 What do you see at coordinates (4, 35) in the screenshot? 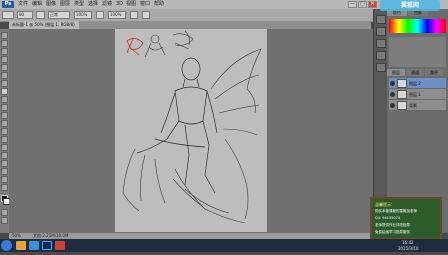
I see `move-tool-icon` at bounding box center [4, 35].